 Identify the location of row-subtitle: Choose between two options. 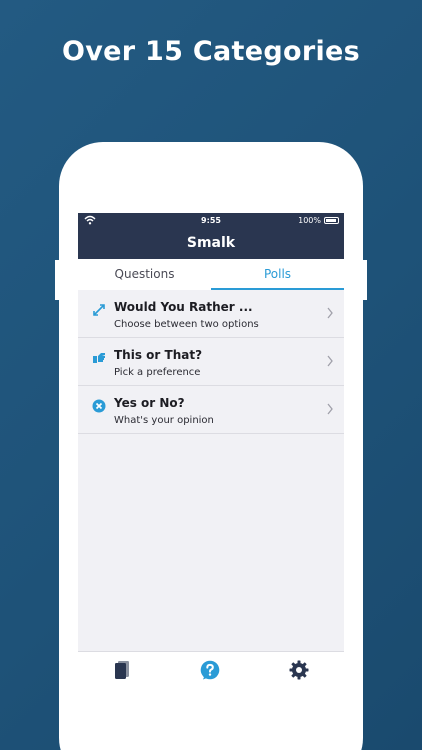
(186, 324).